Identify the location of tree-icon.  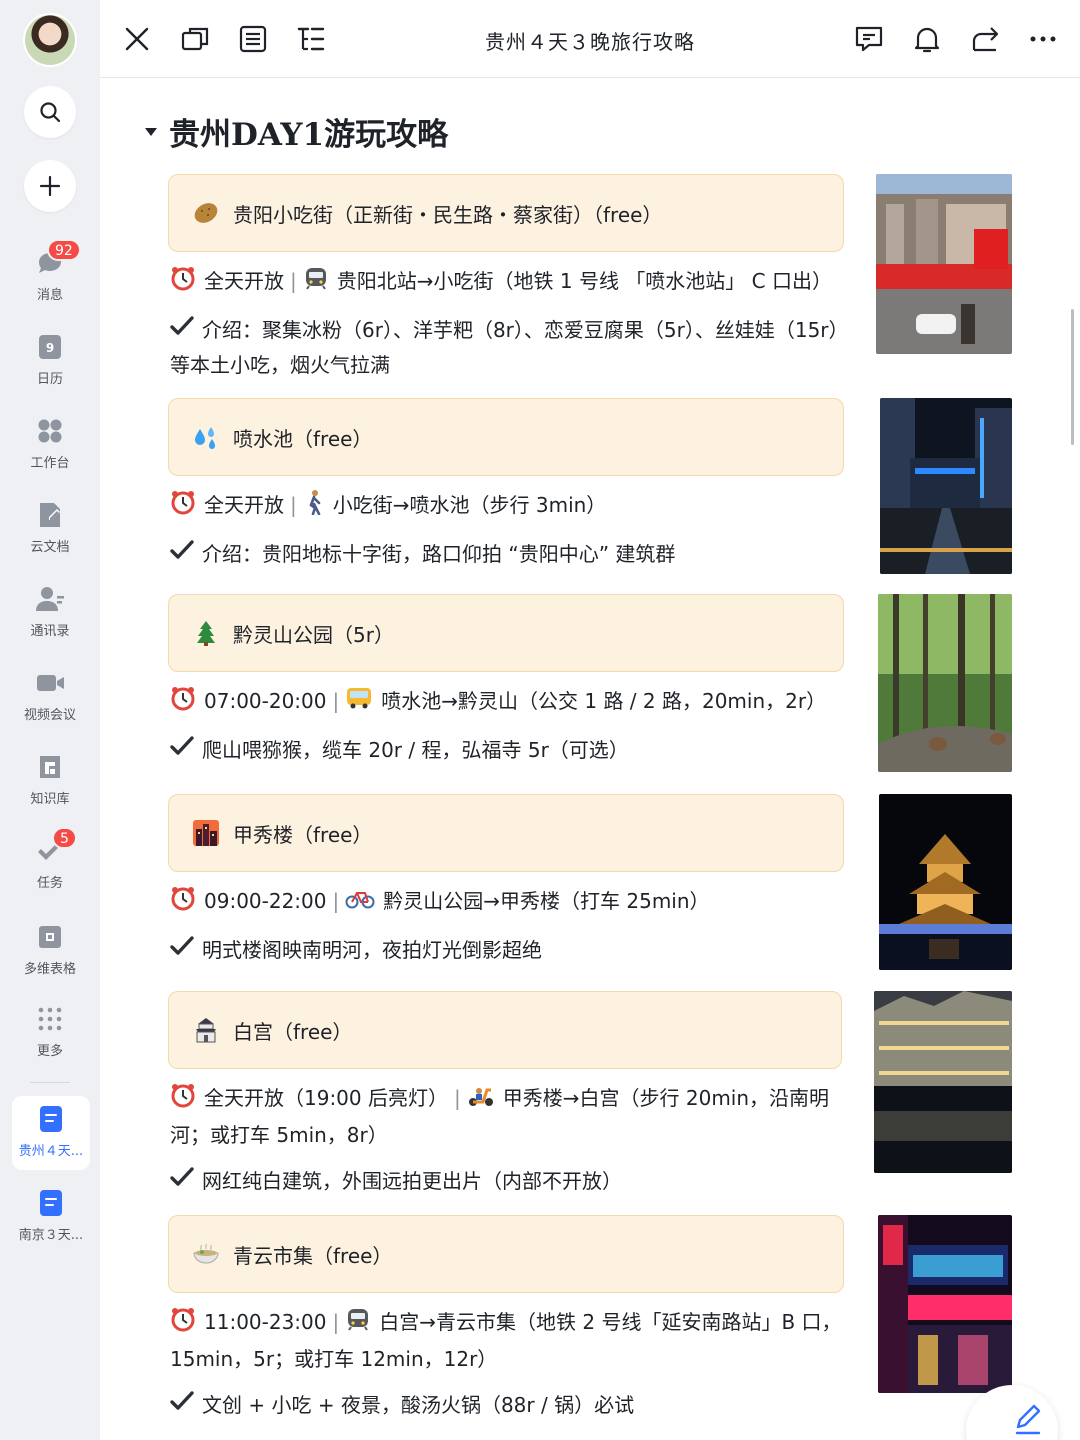
(206, 633).